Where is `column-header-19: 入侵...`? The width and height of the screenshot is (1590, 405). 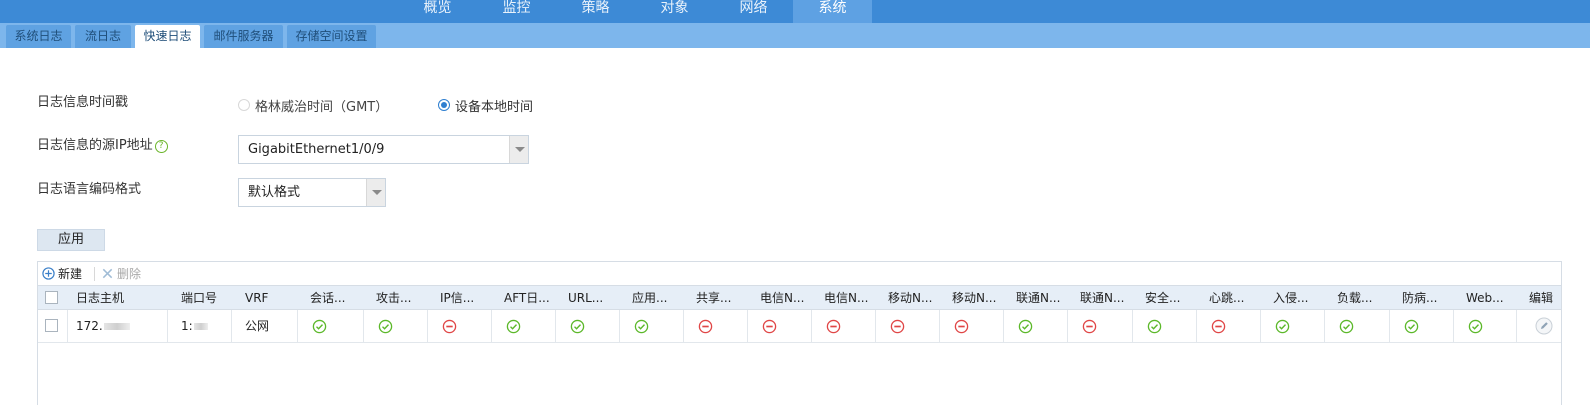 column-header-19: 入侵... is located at coordinates (1303, 298).